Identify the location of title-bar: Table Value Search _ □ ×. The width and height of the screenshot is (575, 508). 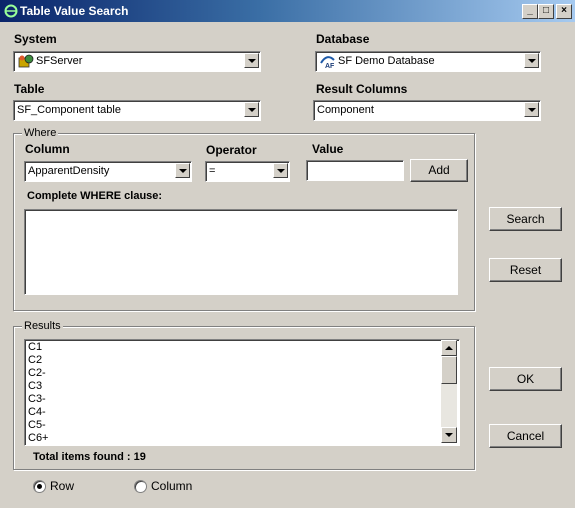
(287, 11).